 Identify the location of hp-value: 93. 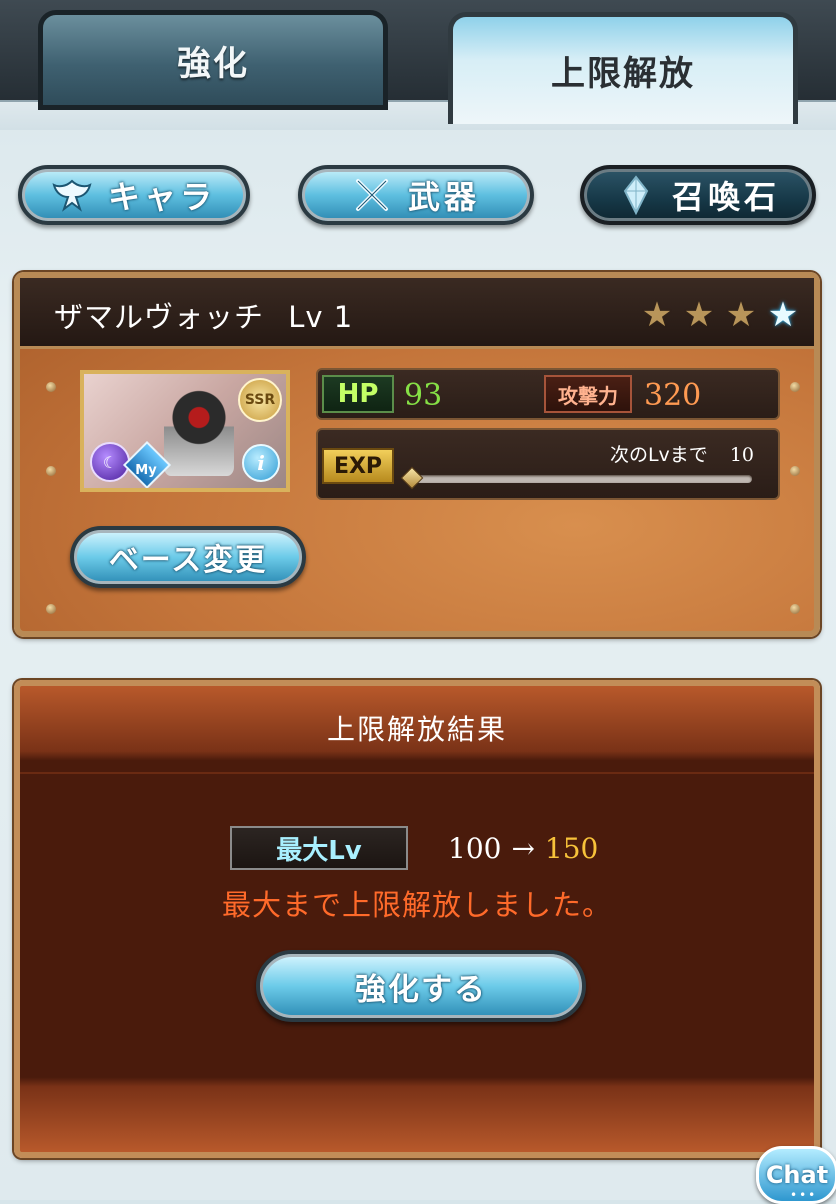
(423, 395).